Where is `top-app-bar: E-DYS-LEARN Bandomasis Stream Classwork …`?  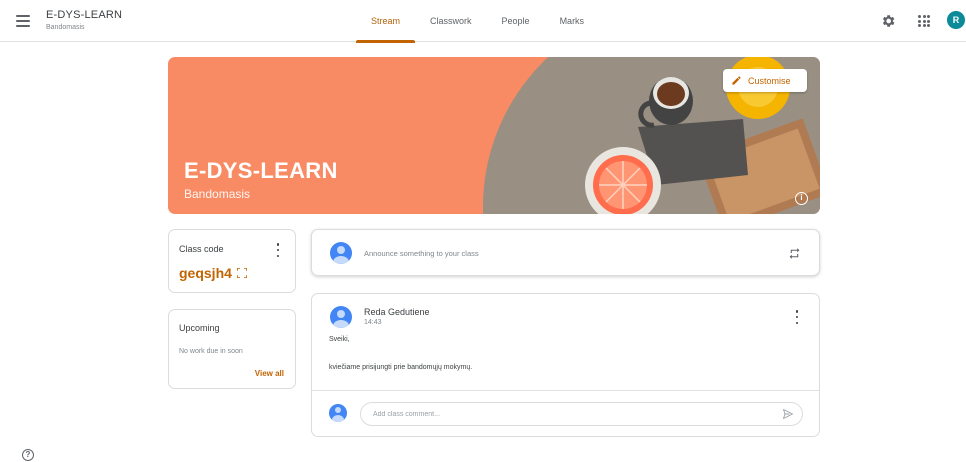
top-app-bar: E-DYS-LEARN Bandomasis Stream Classwork … is located at coordinates (483, 21).